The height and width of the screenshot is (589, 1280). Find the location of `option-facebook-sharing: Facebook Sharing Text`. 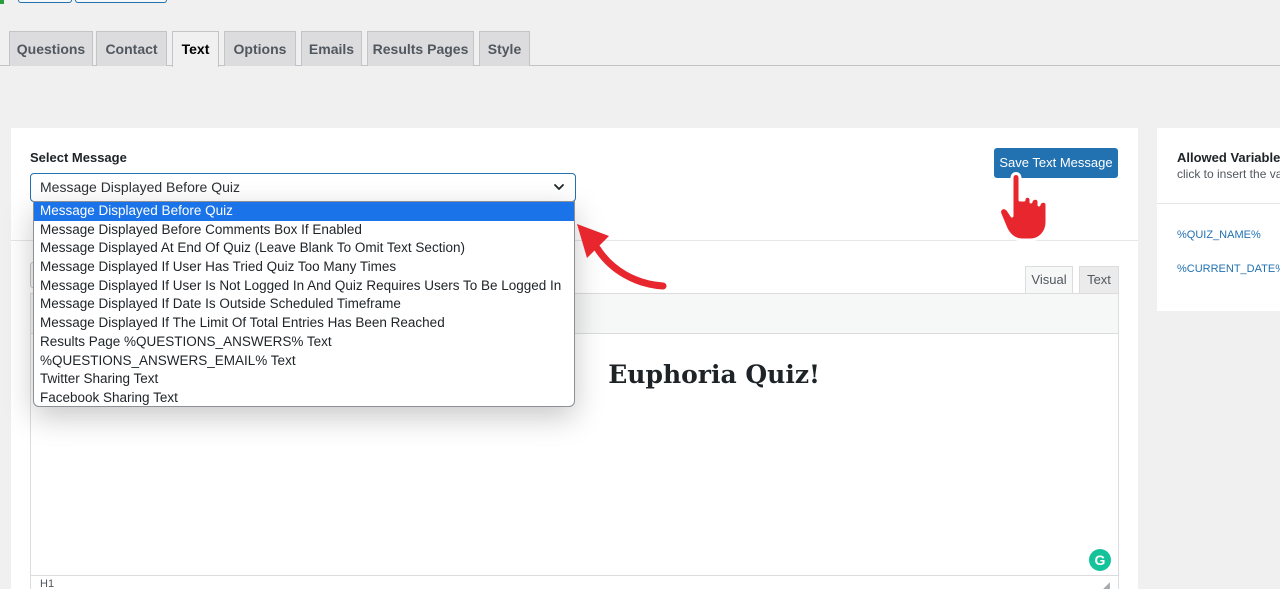

option-facebook-sharing: Facebook Sharing Text is located at coordinates (304, 398).